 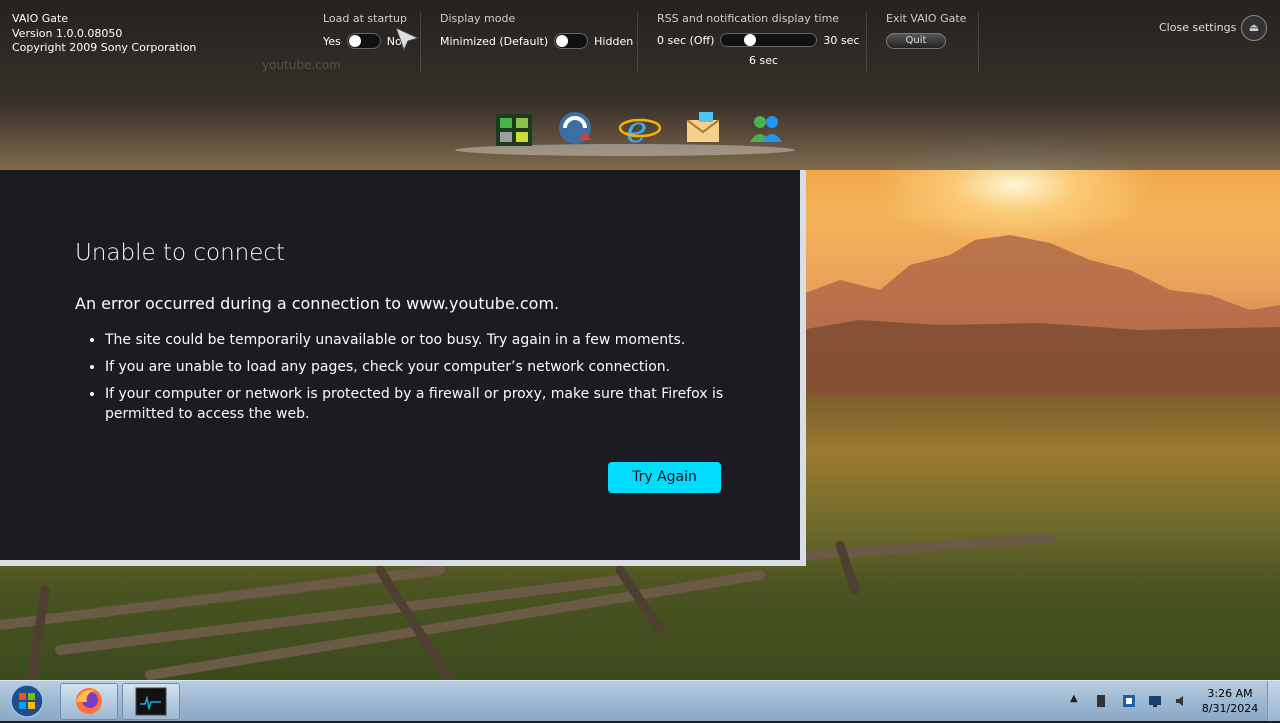 I want to click on close-settings-link: Close settings, so click(x=1197, y=27).